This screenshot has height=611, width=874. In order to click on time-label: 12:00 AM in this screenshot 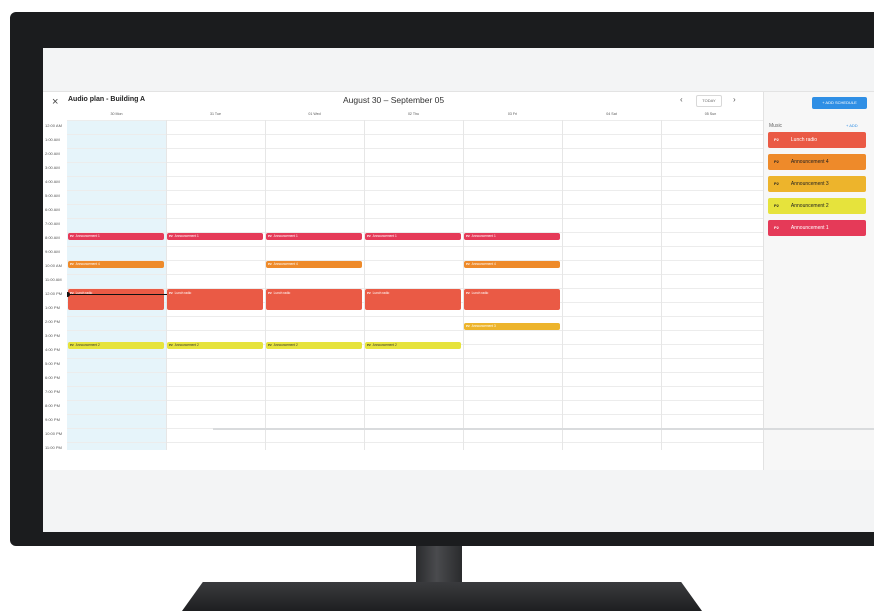, I will do `click(53, 125)`.